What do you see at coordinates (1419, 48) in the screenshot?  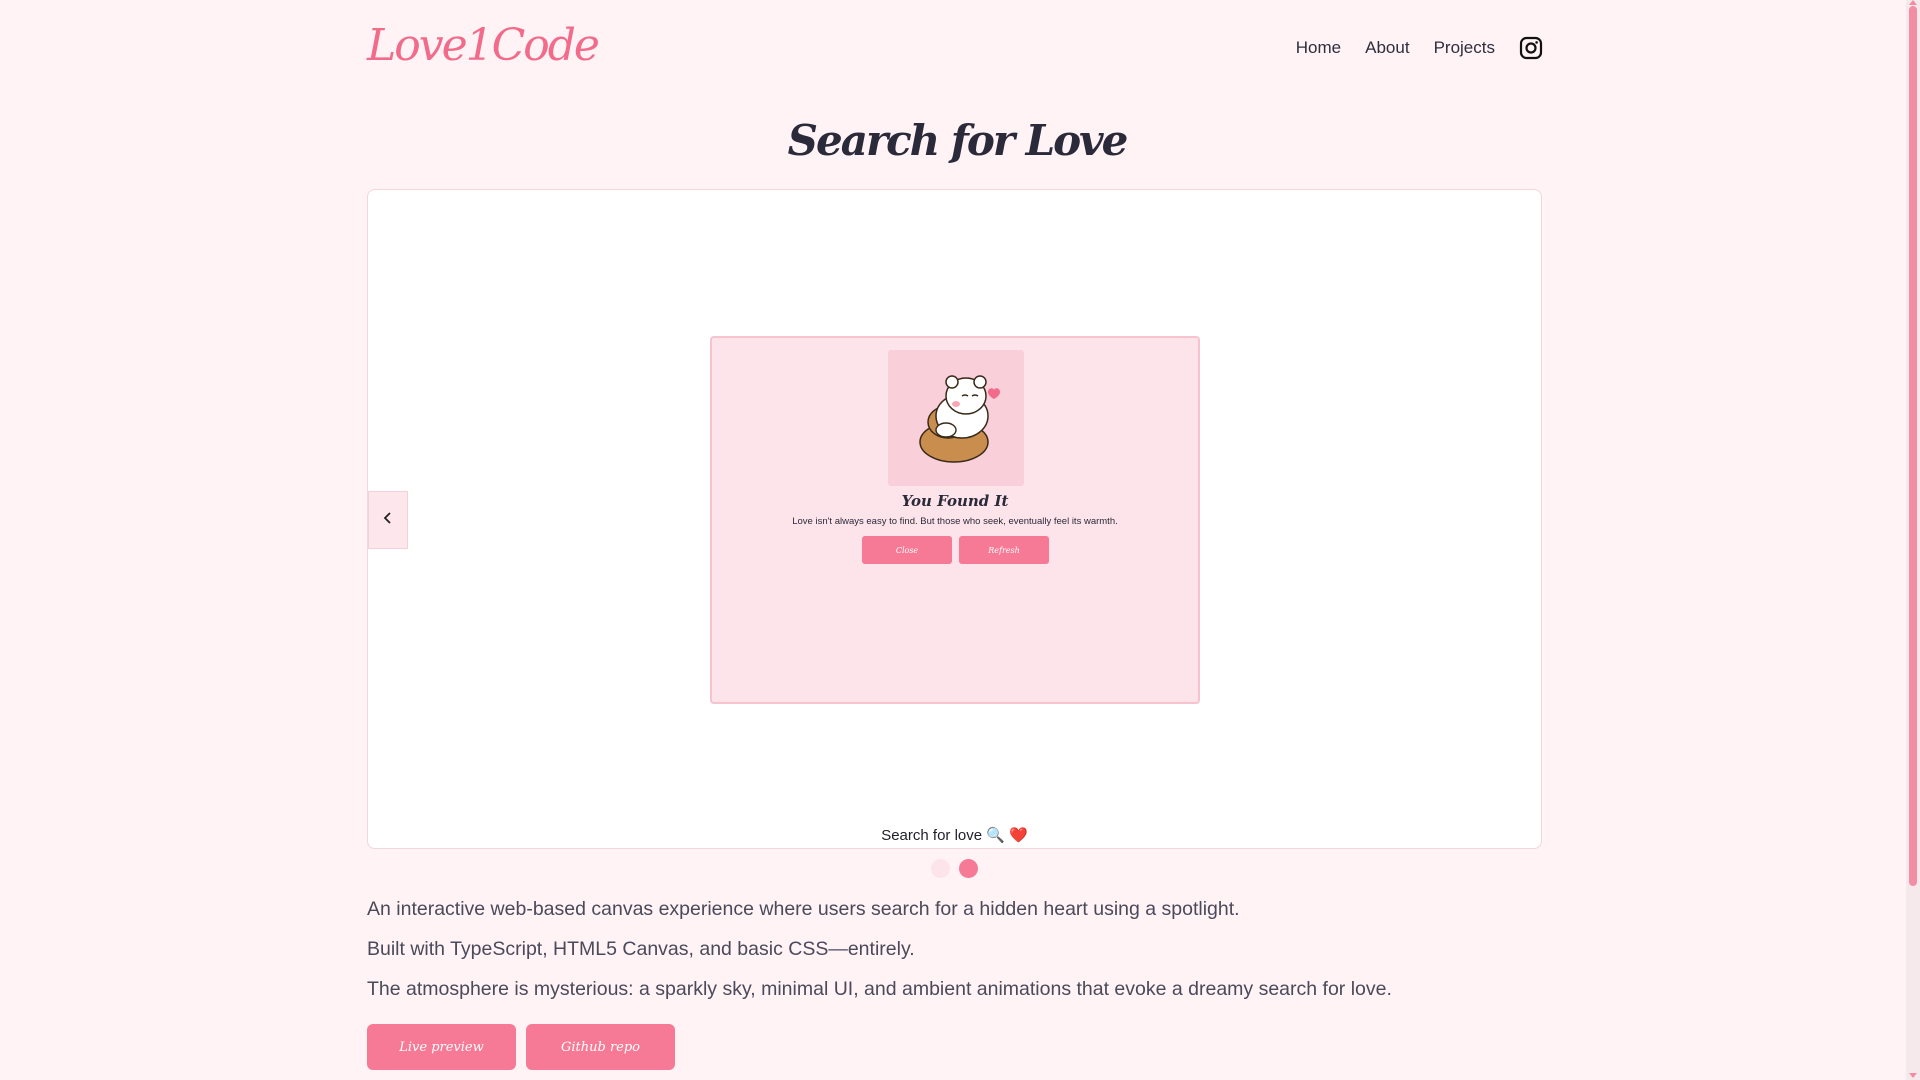 I see `main-nav: Home About Projects` at bounding box center [1419, 48].